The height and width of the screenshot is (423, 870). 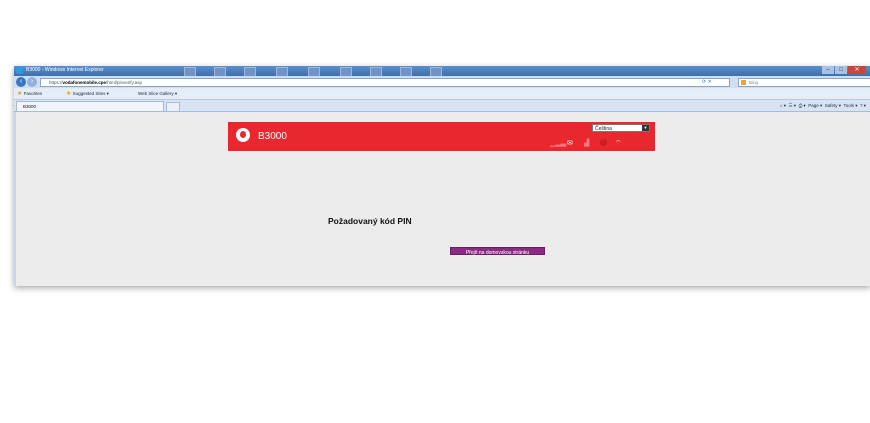 What do you see at coordinates (19, 70) in the screenshot?
I see `ie-icon` at bounding box center [19, 70].